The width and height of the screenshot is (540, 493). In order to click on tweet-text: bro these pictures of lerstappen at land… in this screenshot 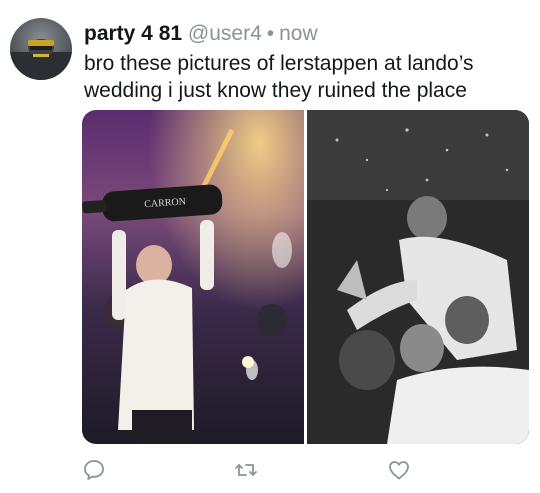, I will do `click(279, 77)`.